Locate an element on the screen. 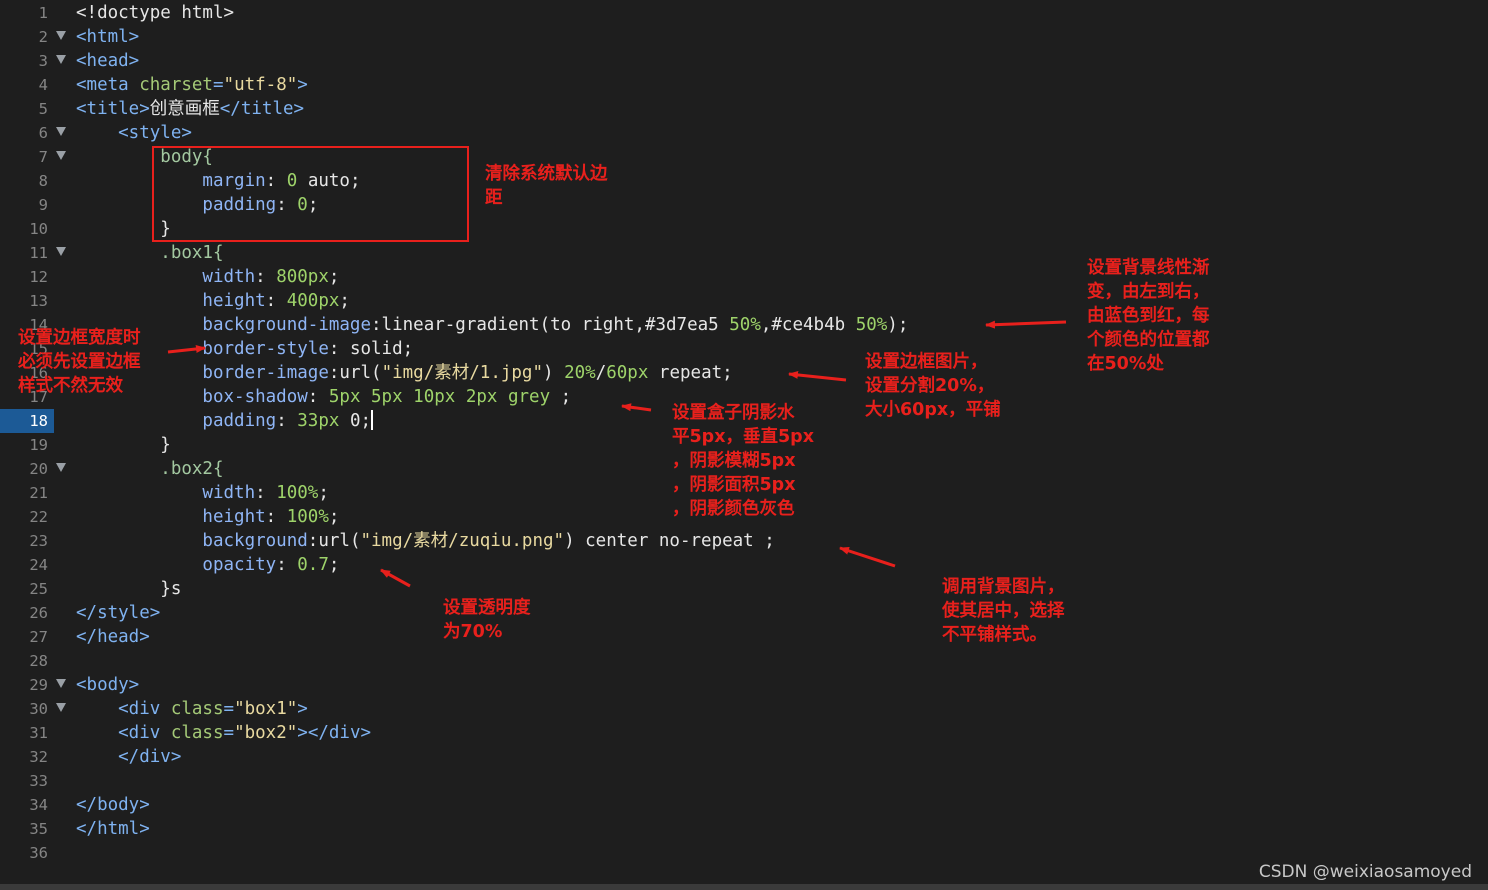  line-gutter: 31 is located at coordinates (27, 733).